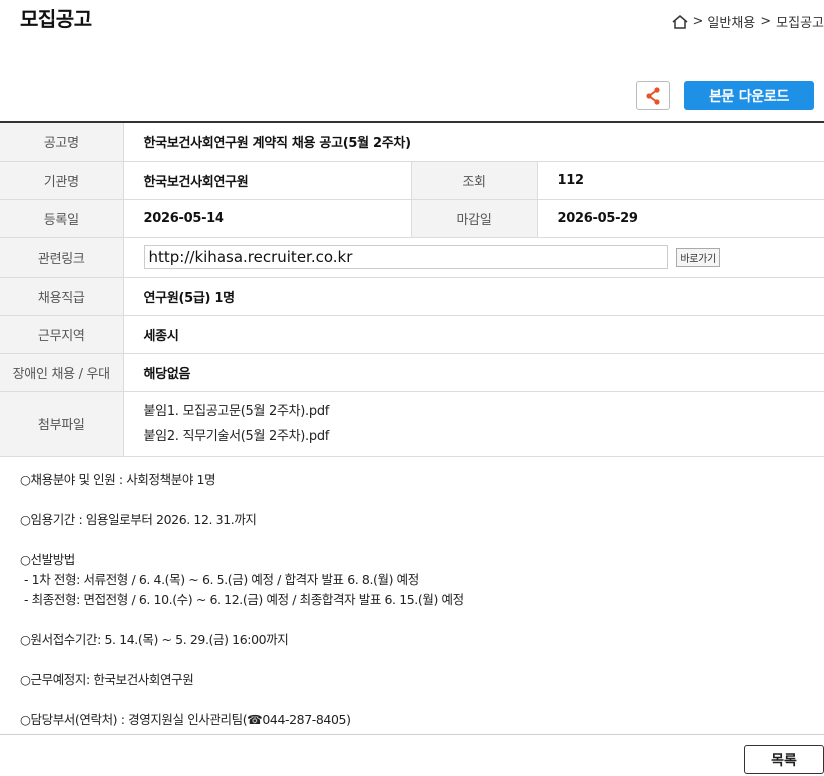  Describe the element at coordinates (731, 21) in the screenshot. I see `breadcrumb-item-general: 일반채용` at that location.